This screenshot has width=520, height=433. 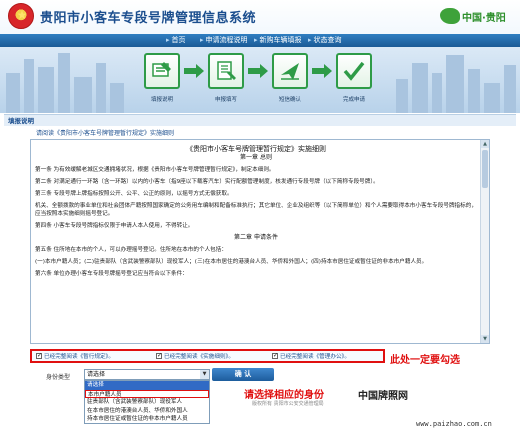 What do you see at coordinates (256, 237) in the screenshot?
I see `chapter-heading: 第二章 申请条件` at bounding box center [256, 237].